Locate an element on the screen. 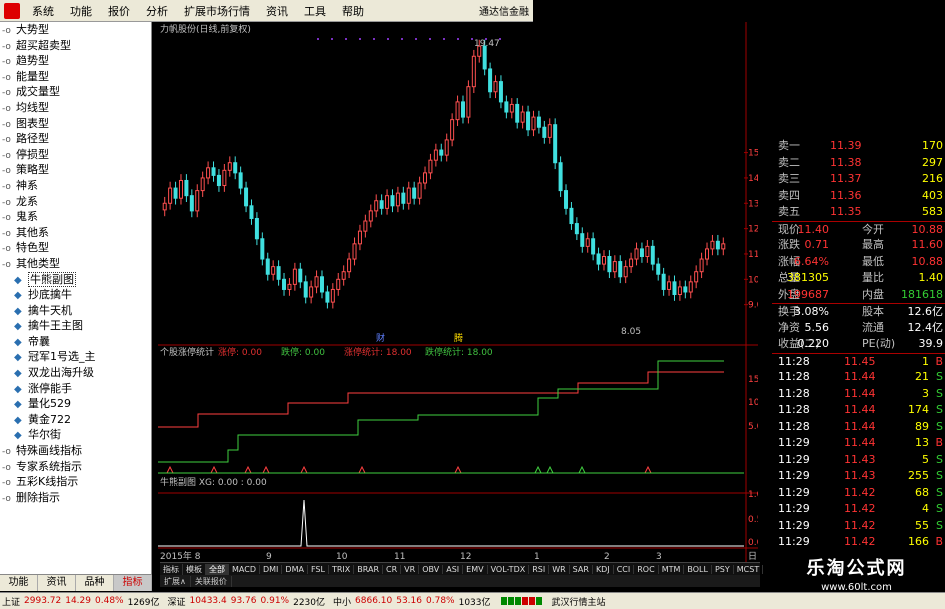 Image resolution: width=945 pixels, height=609 pixels. tree-item: -o 五彩K线指示 is located at coordinates (75, 482).